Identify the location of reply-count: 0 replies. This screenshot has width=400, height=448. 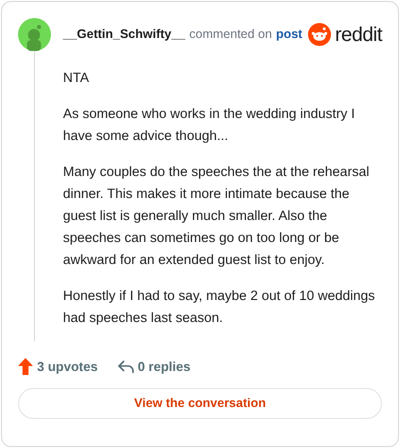
(164, 367).